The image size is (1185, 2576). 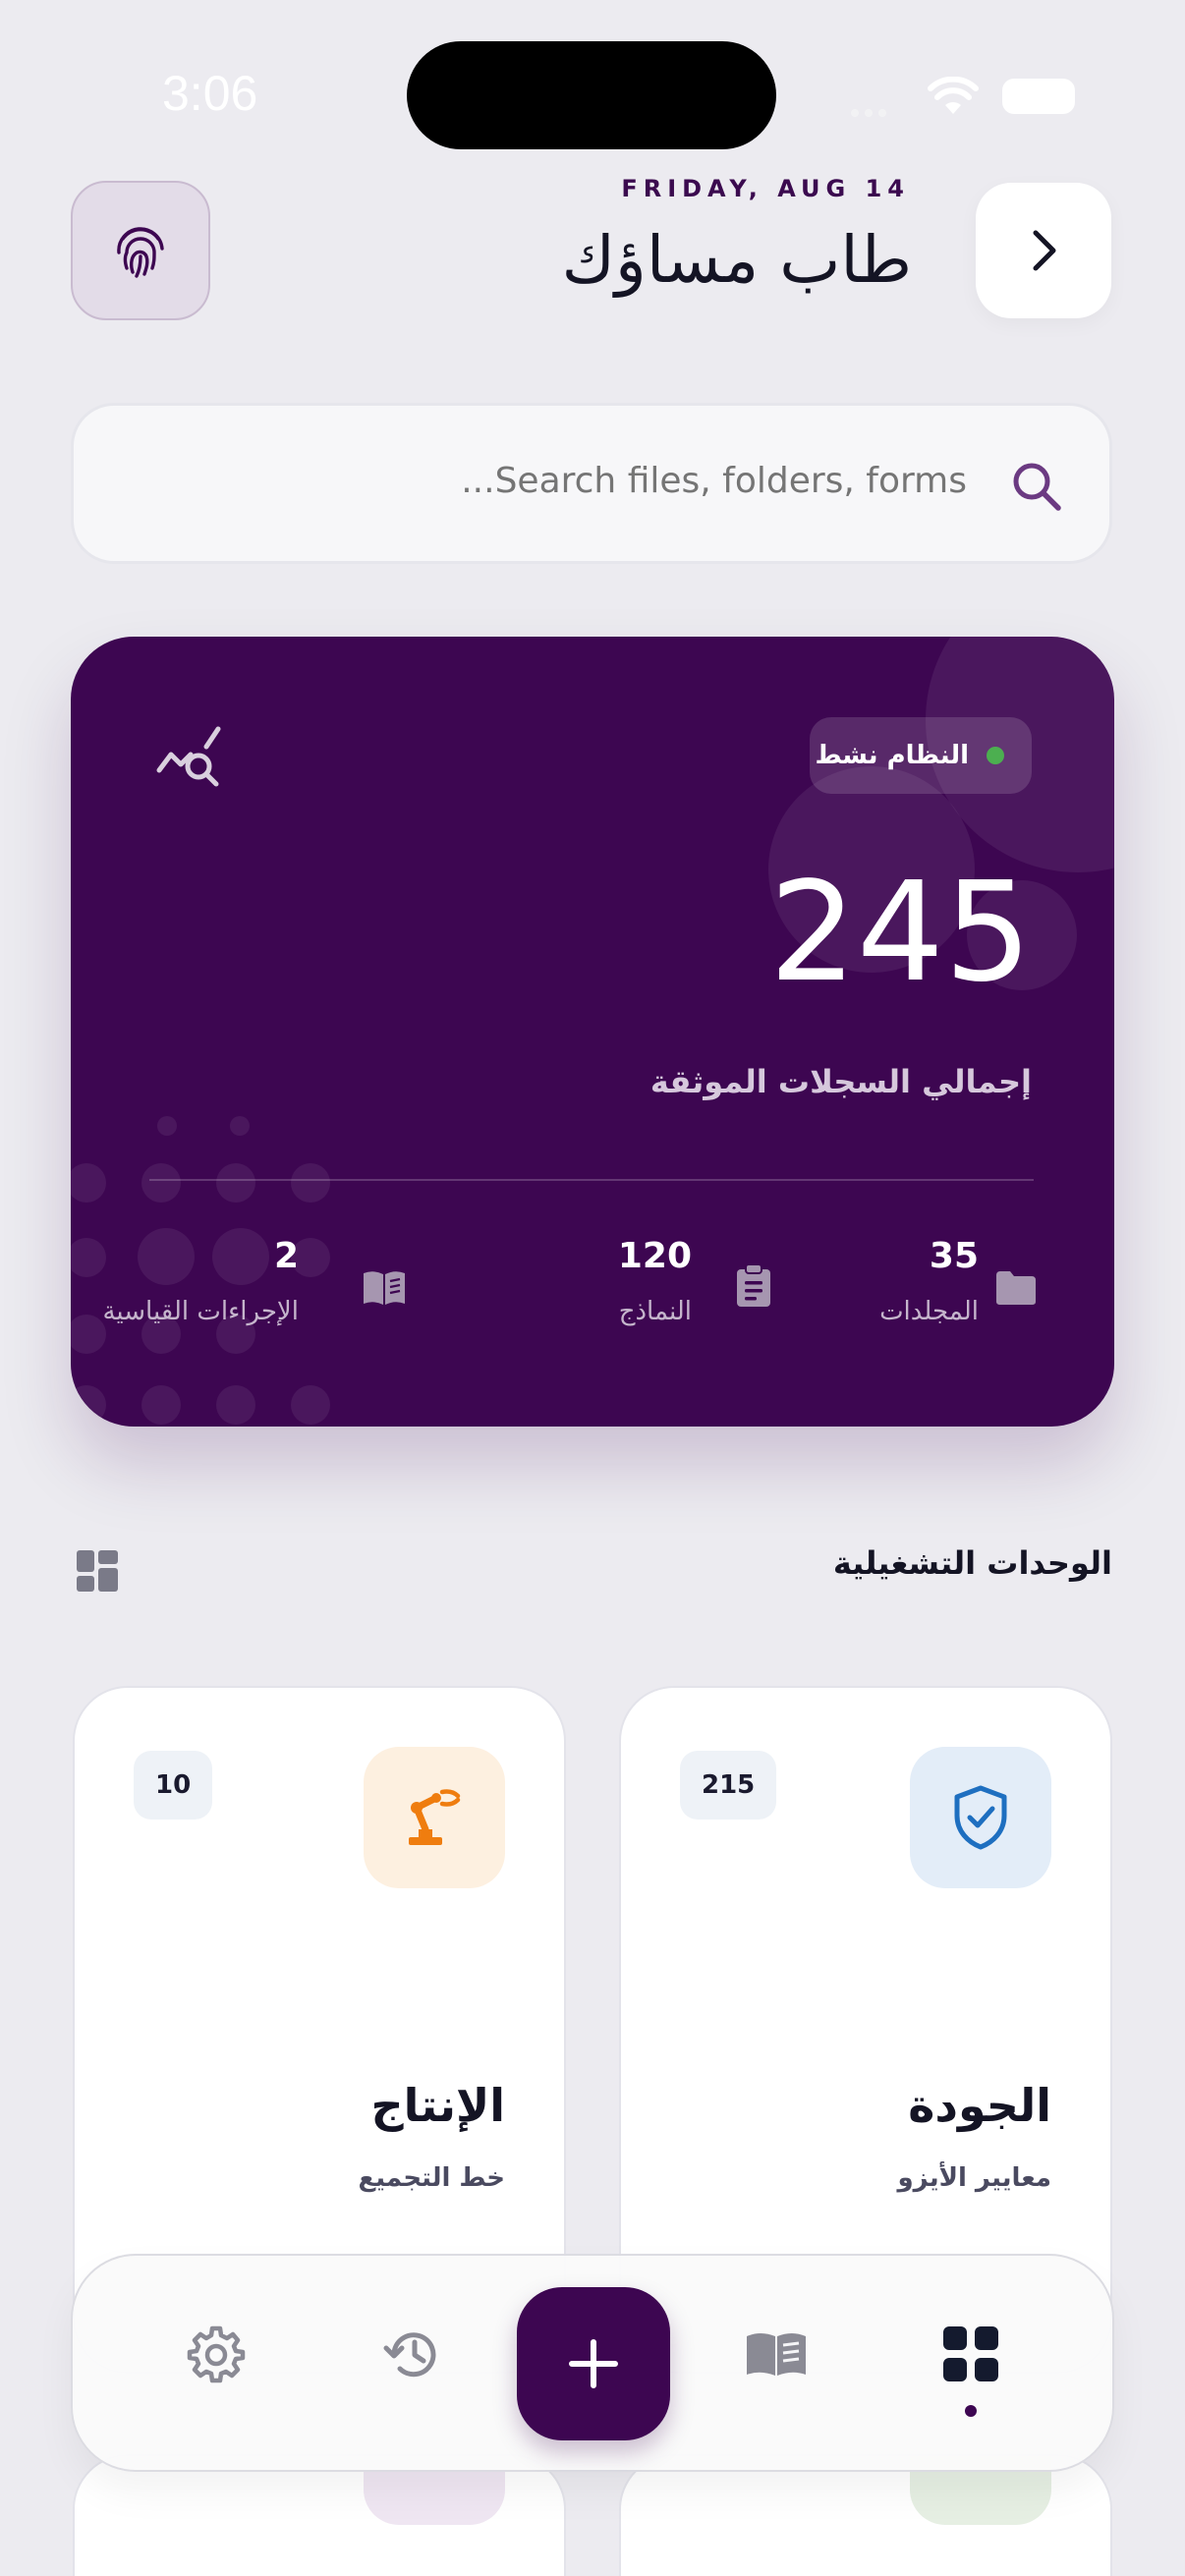 I want to click on shield-check-icon, so click(x=981, y=1817).